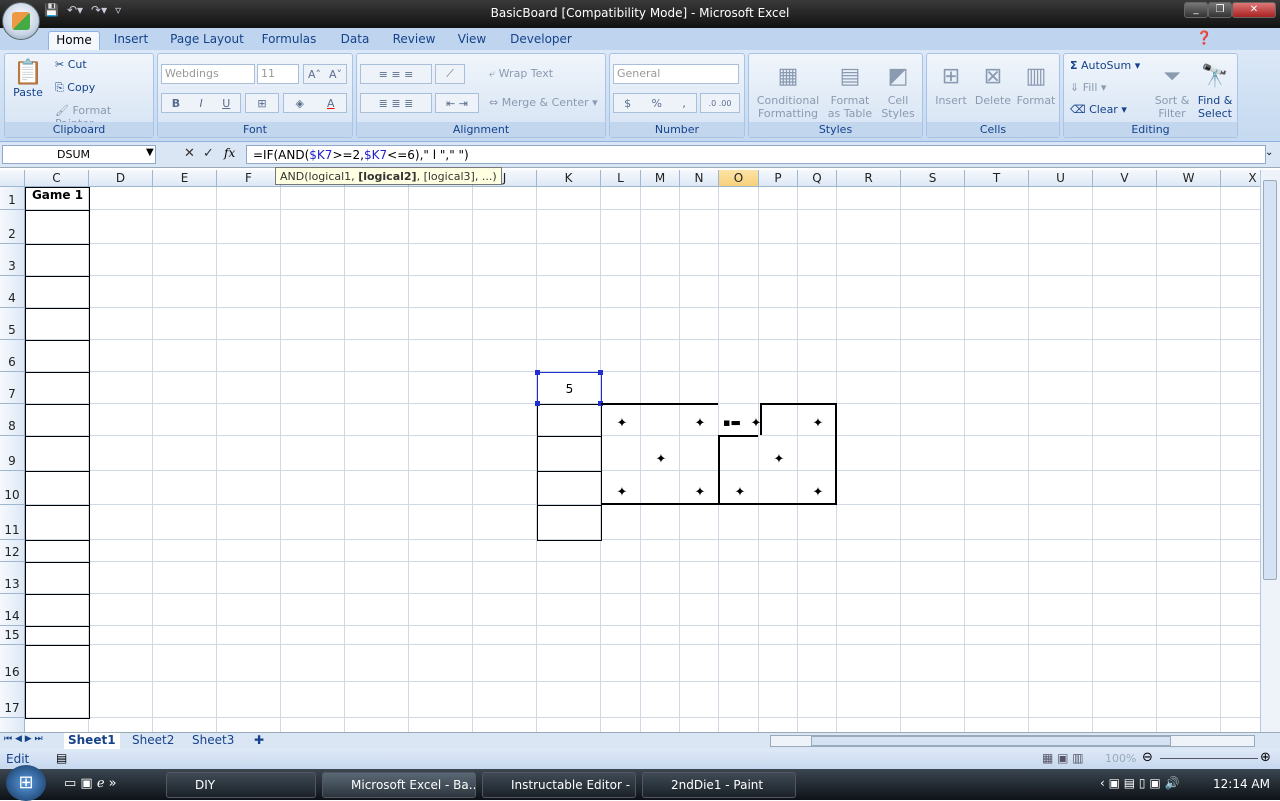  What do you see at coordinates (1270, 451) in the screenshot?
I see `vertical-scrollbar` at bounding box center [1270, 451].